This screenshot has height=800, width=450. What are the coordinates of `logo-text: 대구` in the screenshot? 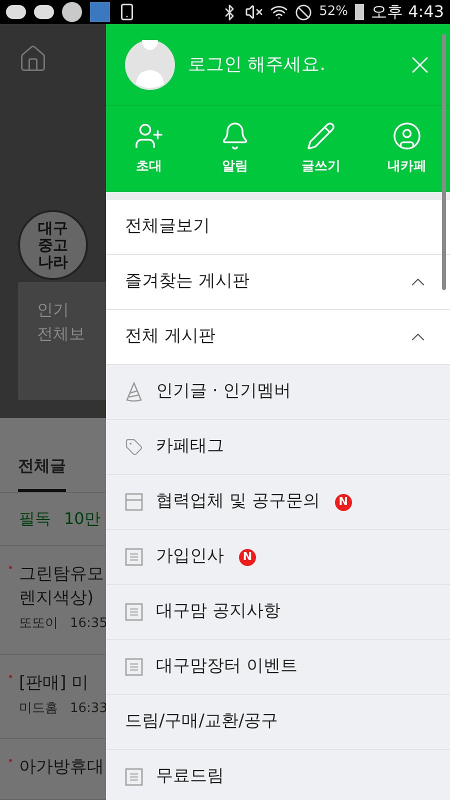 It's located at (53, 228).